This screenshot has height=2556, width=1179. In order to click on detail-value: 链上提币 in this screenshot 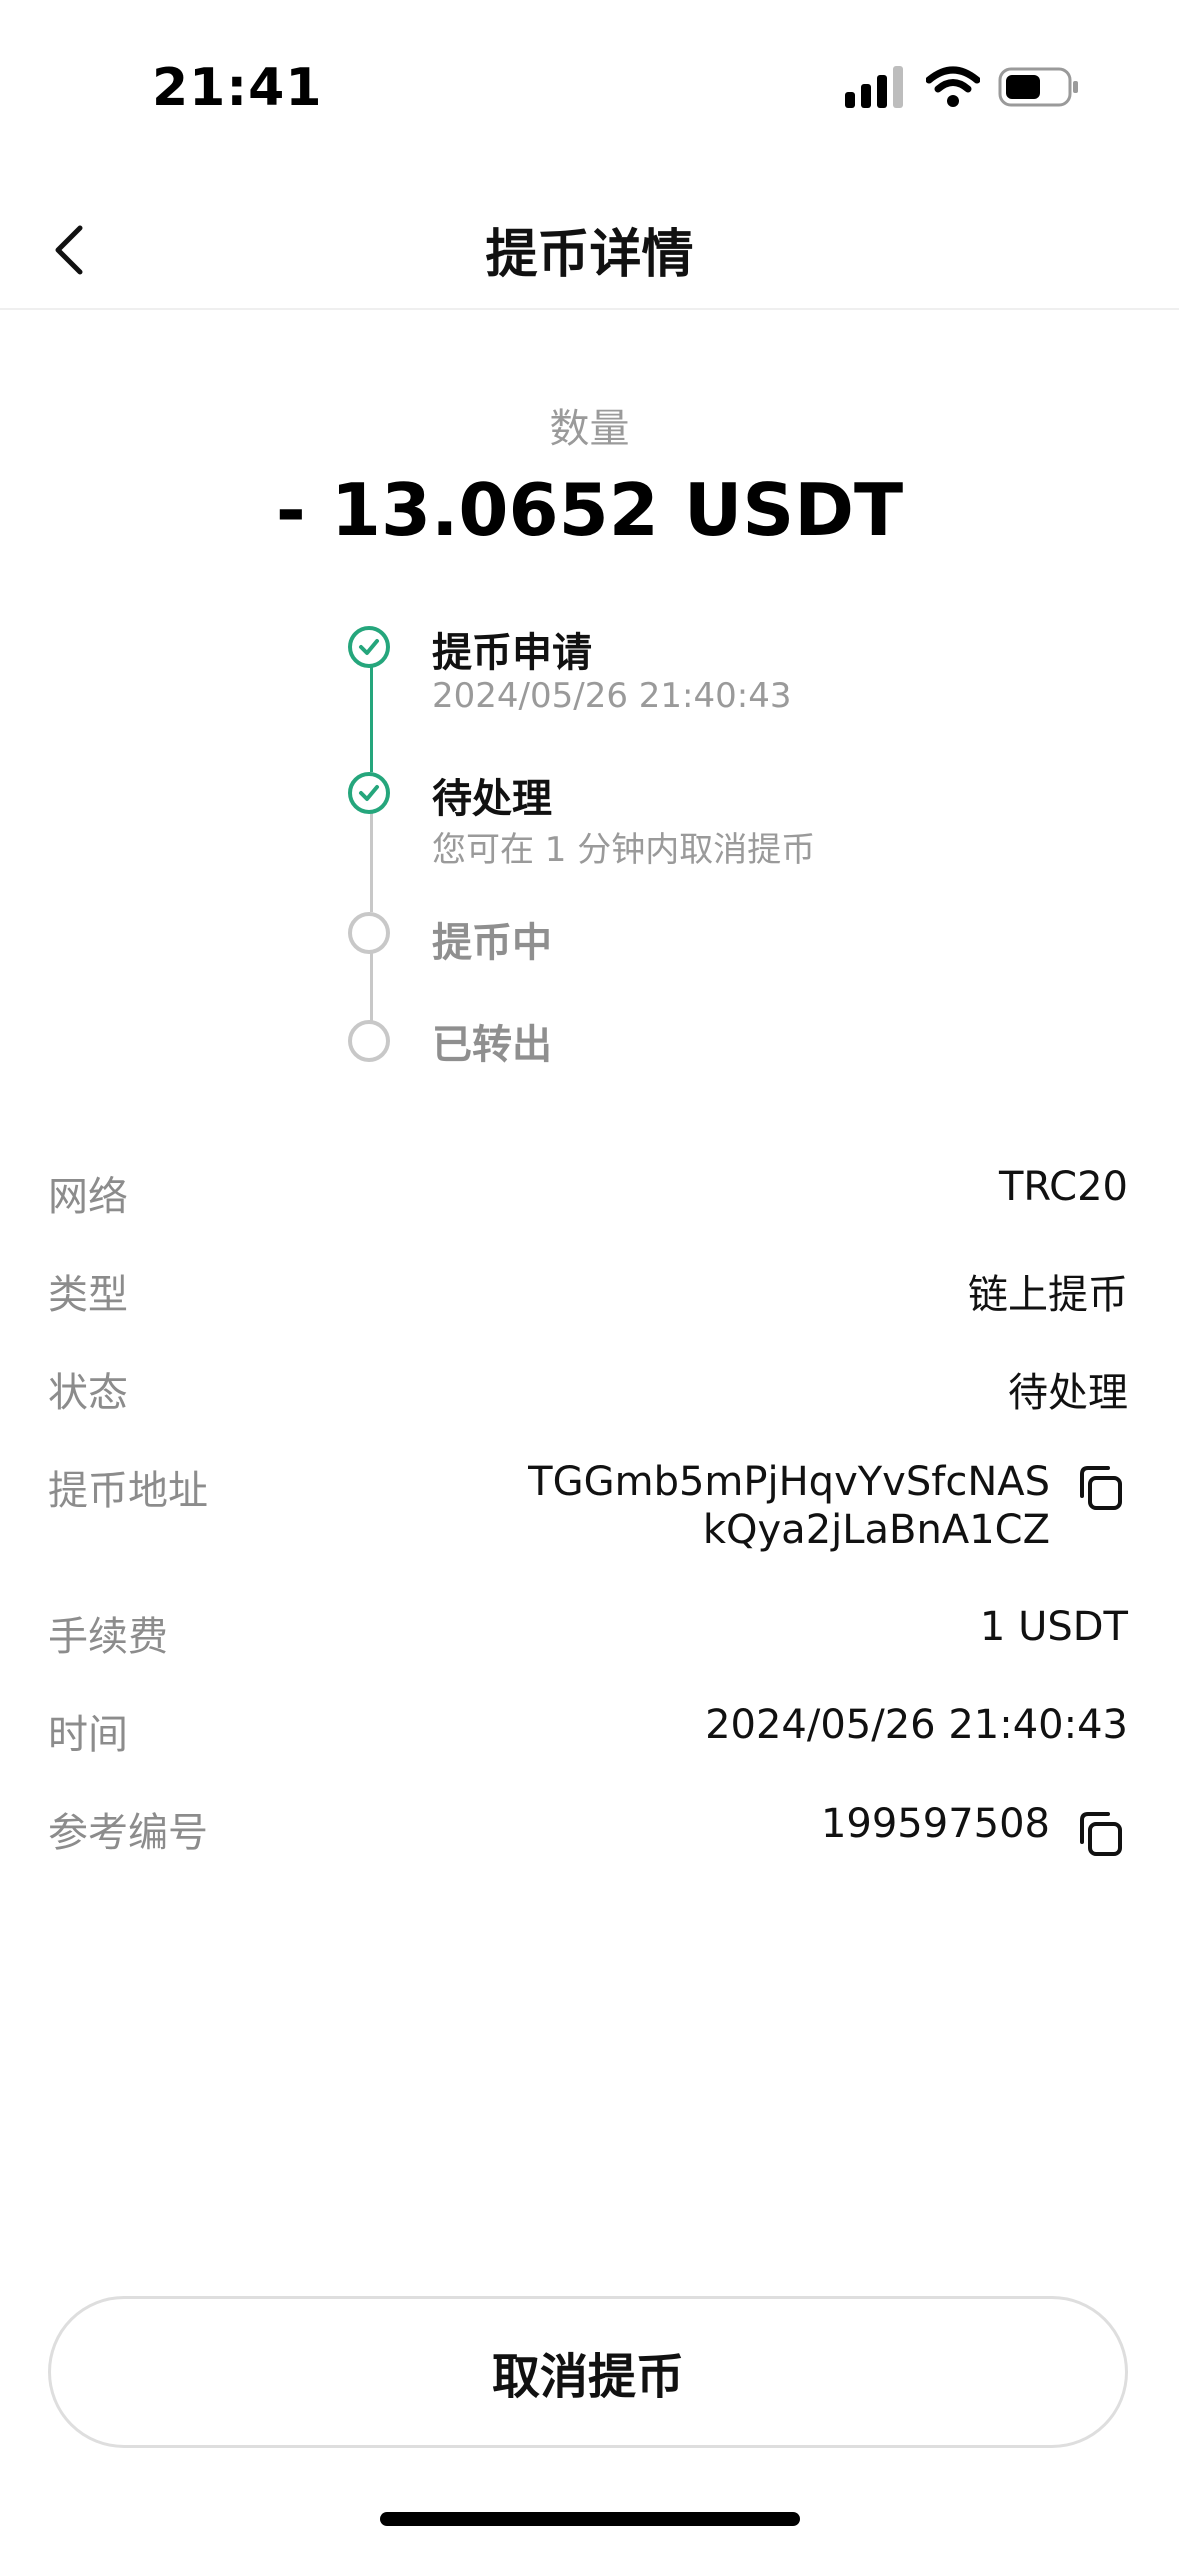, I will do `click(1048, 1295)`.